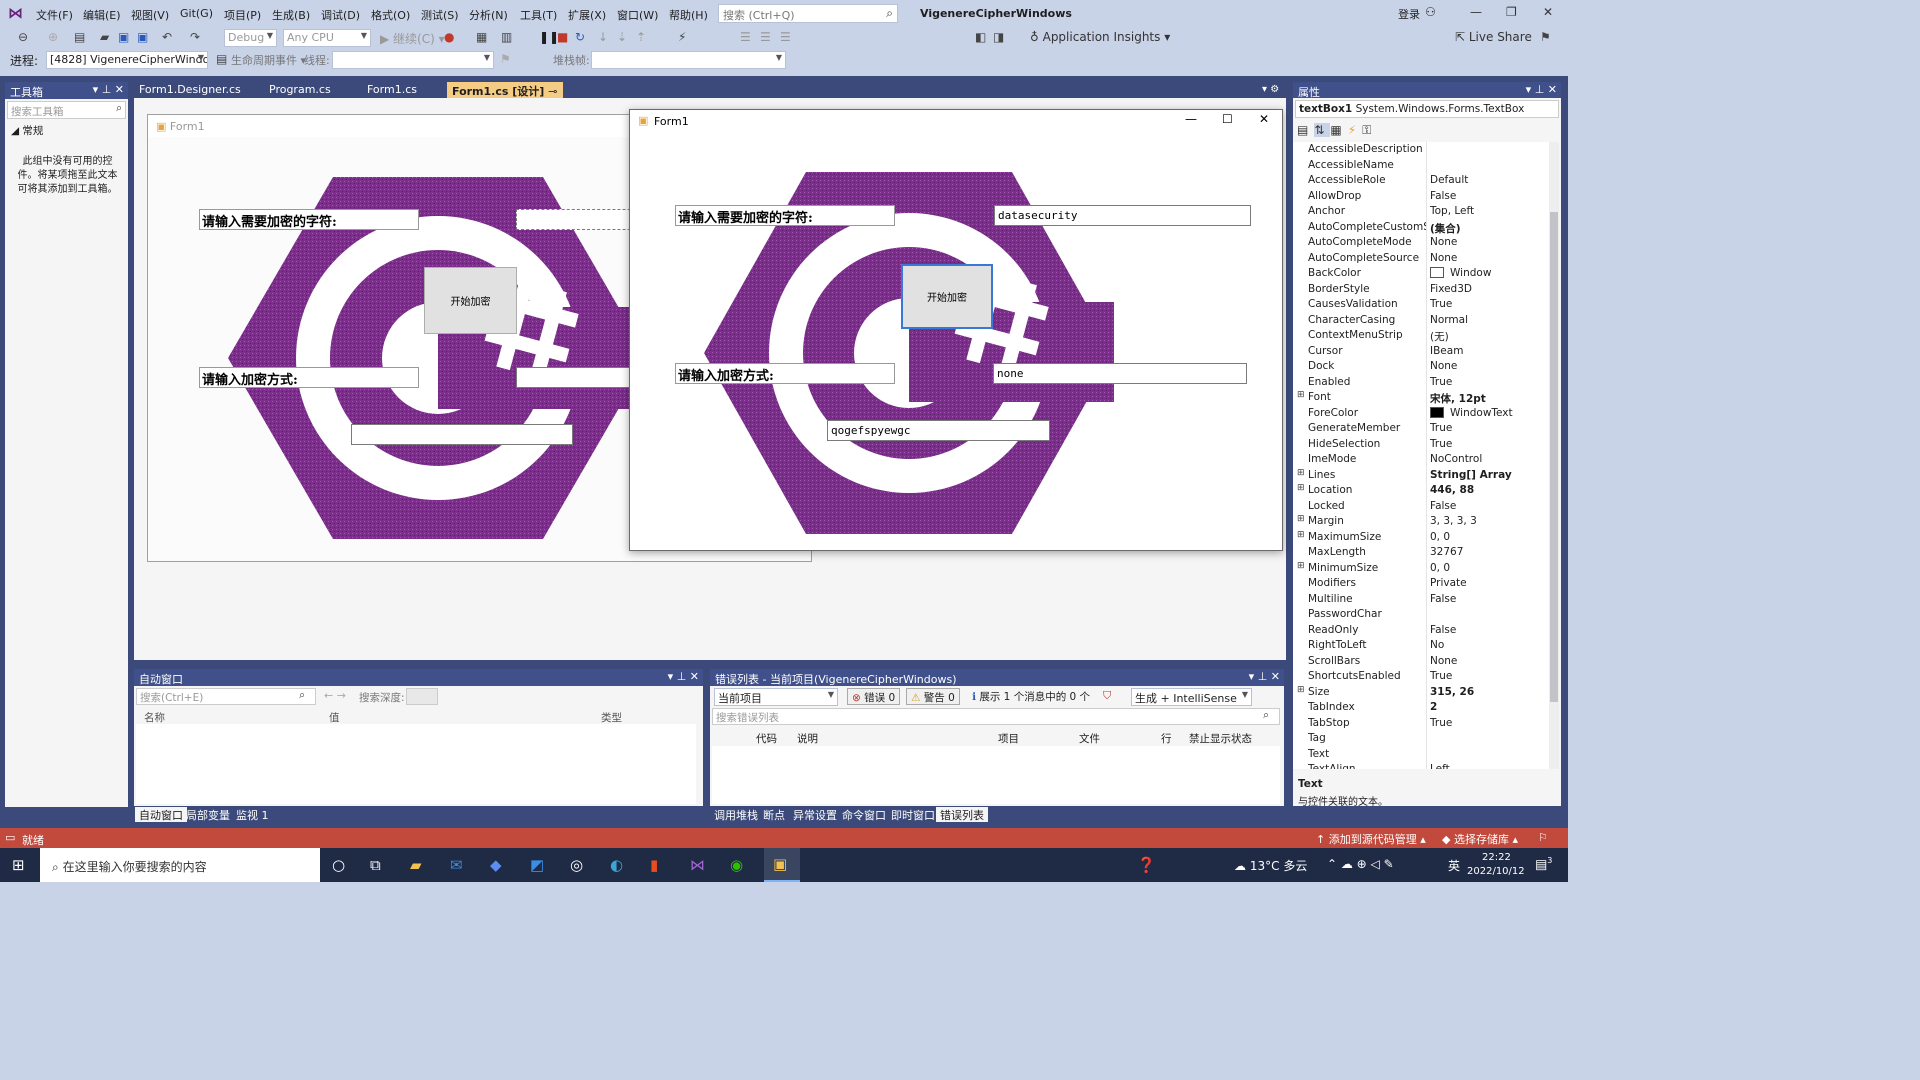  I want to click on menu-item-8: 测试(S), so click(440, 15).